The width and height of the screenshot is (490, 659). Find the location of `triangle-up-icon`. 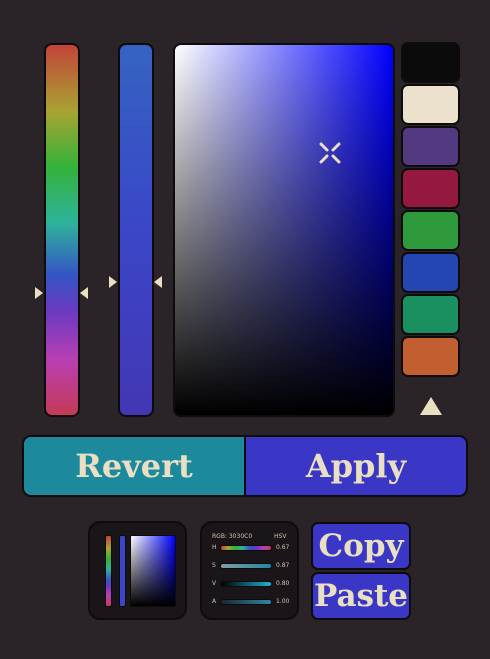

triangle-up-icon is located at coordinates (431, 406).